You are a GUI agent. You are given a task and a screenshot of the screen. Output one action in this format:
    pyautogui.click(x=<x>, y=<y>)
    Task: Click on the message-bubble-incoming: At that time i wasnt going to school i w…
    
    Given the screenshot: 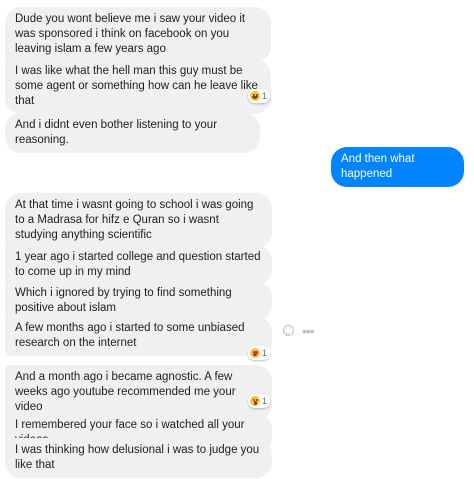 What is the action you would take?
    pyautogui.click(x=138, y=220)
    